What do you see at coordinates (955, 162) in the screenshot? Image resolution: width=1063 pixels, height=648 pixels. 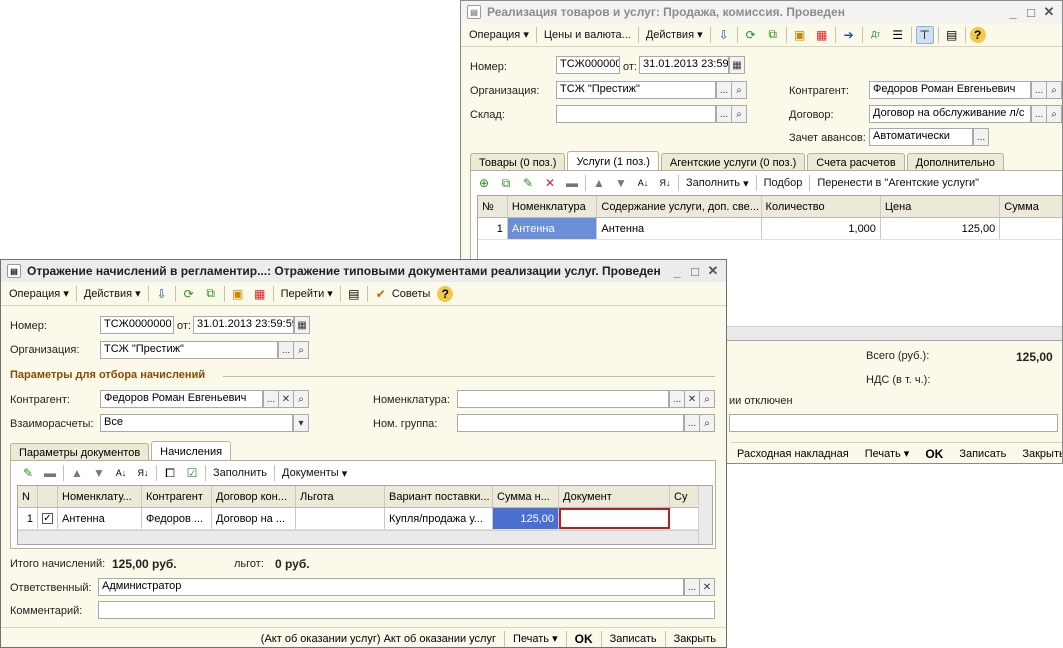 I see `tab-additional: Дополнительно` at bounding box center [955, 162].